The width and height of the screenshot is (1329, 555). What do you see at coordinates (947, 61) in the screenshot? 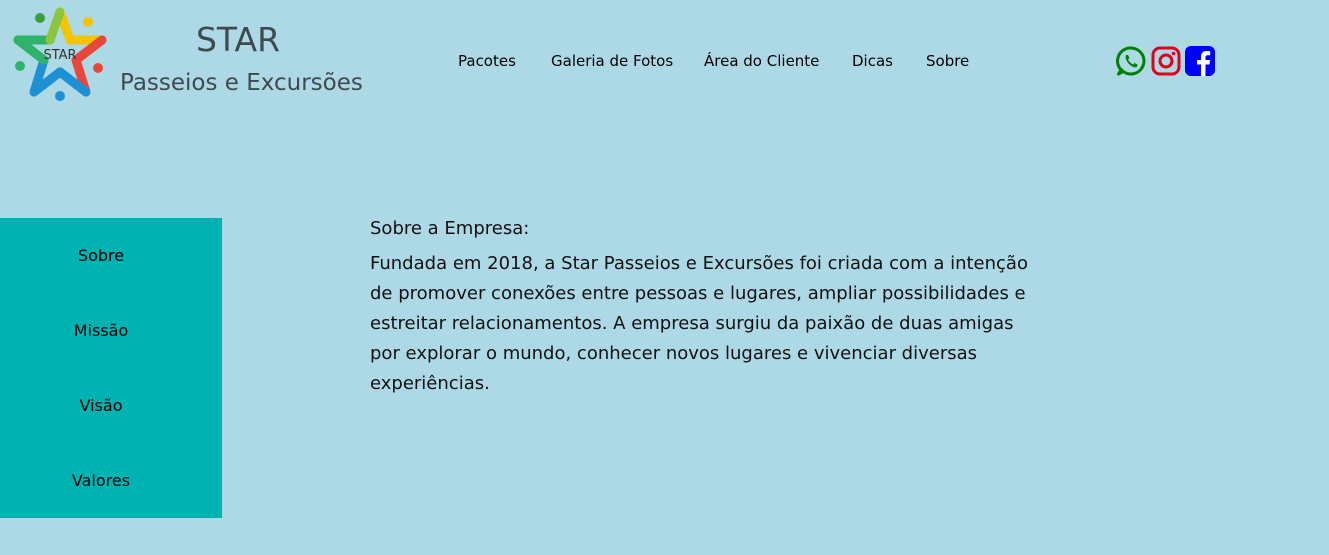
I see `nav-item-sobre: Sobre` at bounding box center [947, 61].